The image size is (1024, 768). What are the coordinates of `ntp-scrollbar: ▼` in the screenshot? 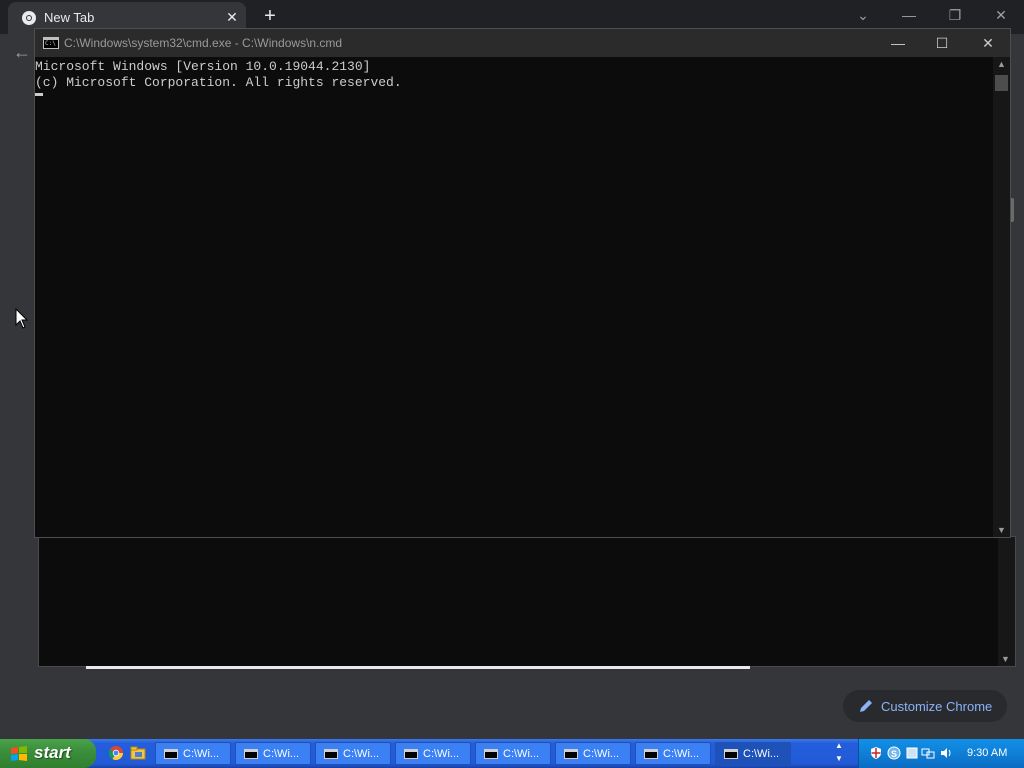 It's located at (1006, 601).